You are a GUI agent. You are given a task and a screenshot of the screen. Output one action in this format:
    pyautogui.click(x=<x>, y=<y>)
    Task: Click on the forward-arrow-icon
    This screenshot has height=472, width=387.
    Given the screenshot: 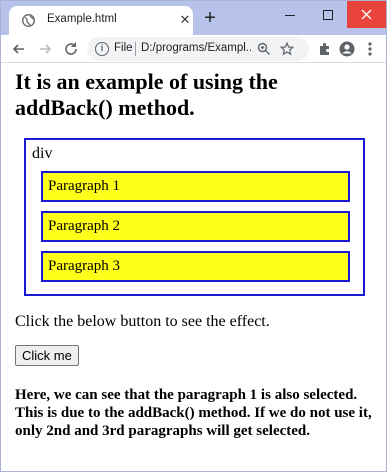 What is the action you would take?
    pyautogui.click(x=45, y=49)
    